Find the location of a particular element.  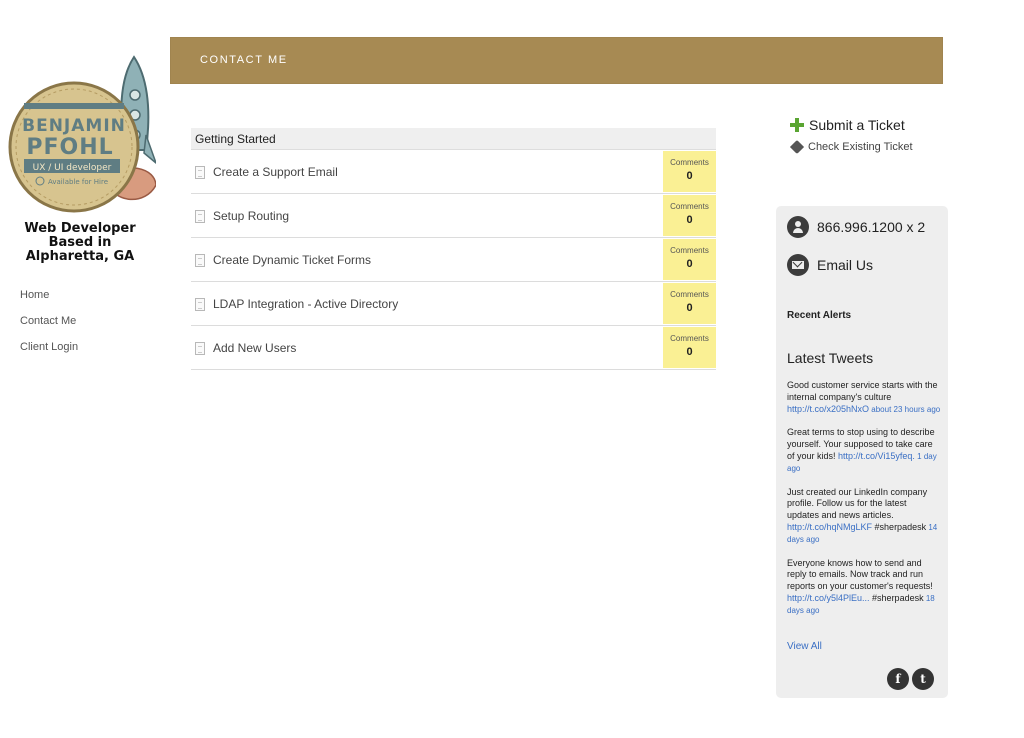

tweet-link: http://t.co/x205hNxO is located at coordinates (828, 409).